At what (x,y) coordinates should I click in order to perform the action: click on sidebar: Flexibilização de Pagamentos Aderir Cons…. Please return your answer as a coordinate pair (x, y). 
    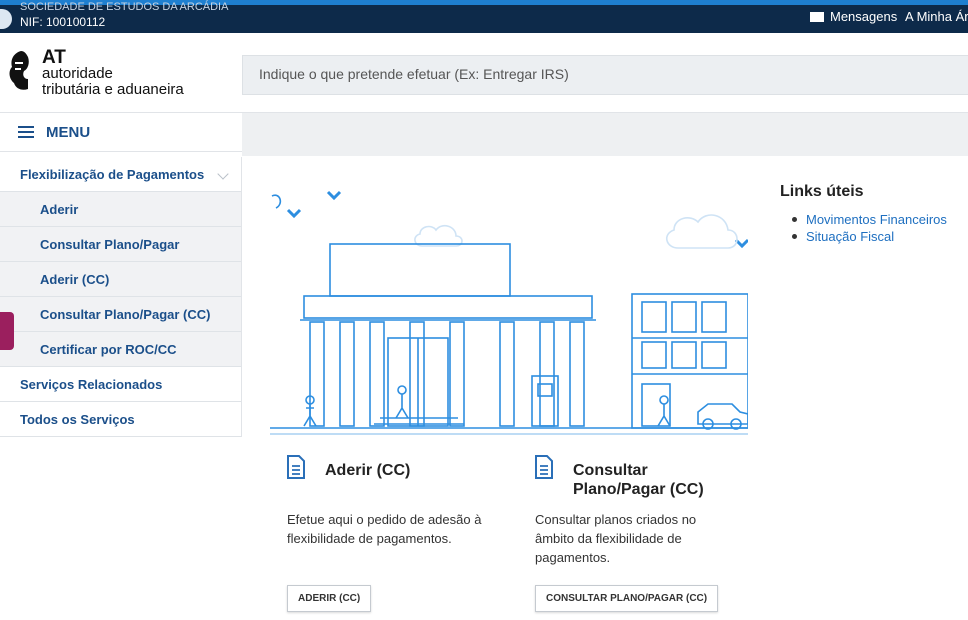
    Looking at the image, I should click on (121, 297).